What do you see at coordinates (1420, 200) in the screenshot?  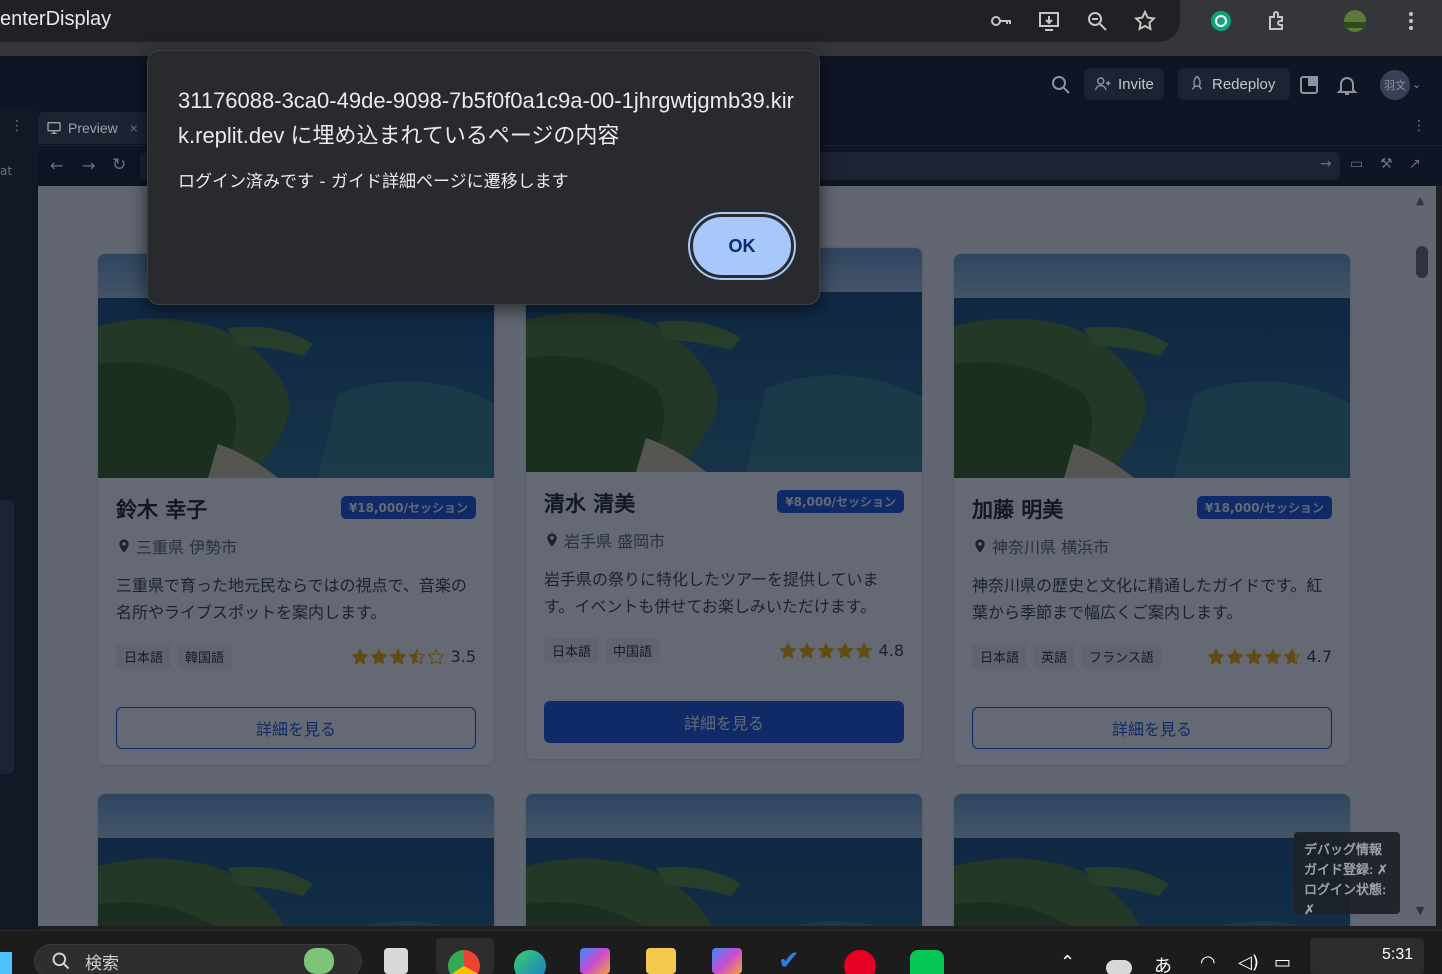 I see `scroll-up-icon: ▲` at bounding box center [1420, 200].